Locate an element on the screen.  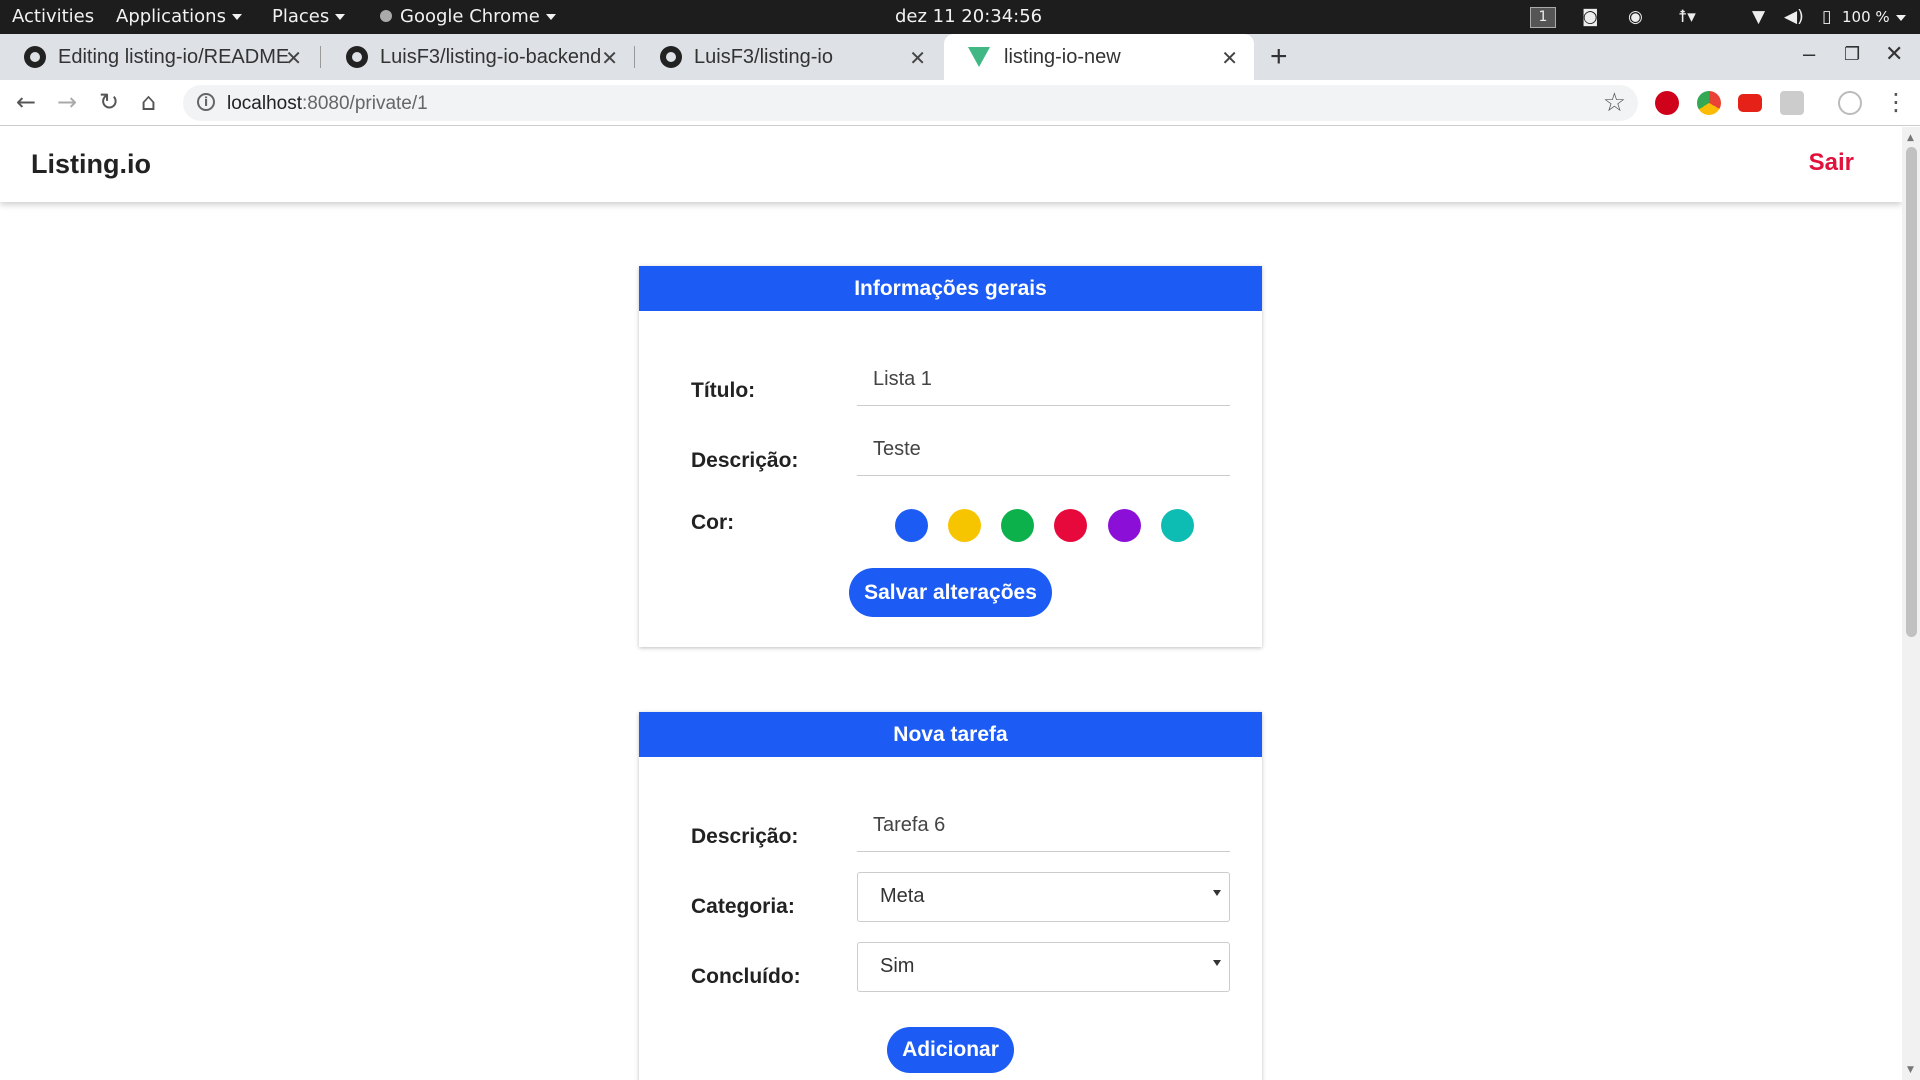
address-bar: i localhost:8080/private/1 ☆ is located at coordinates (910, 103).